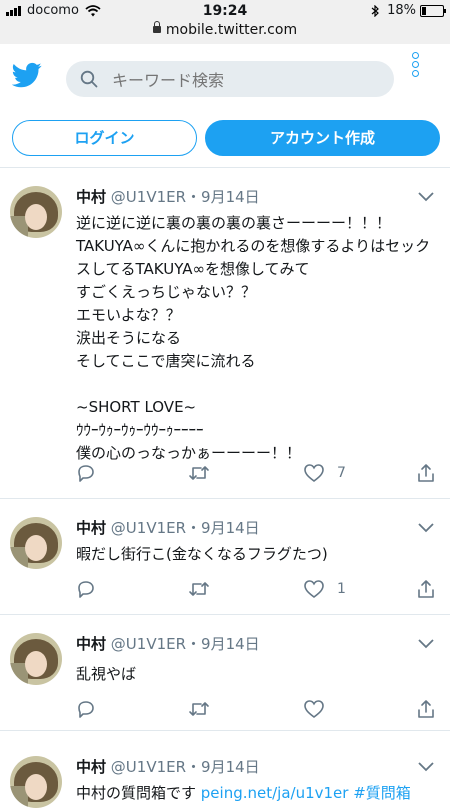 The image size is (450, 808). I want to click on like-button: 1, so click(324, 589).